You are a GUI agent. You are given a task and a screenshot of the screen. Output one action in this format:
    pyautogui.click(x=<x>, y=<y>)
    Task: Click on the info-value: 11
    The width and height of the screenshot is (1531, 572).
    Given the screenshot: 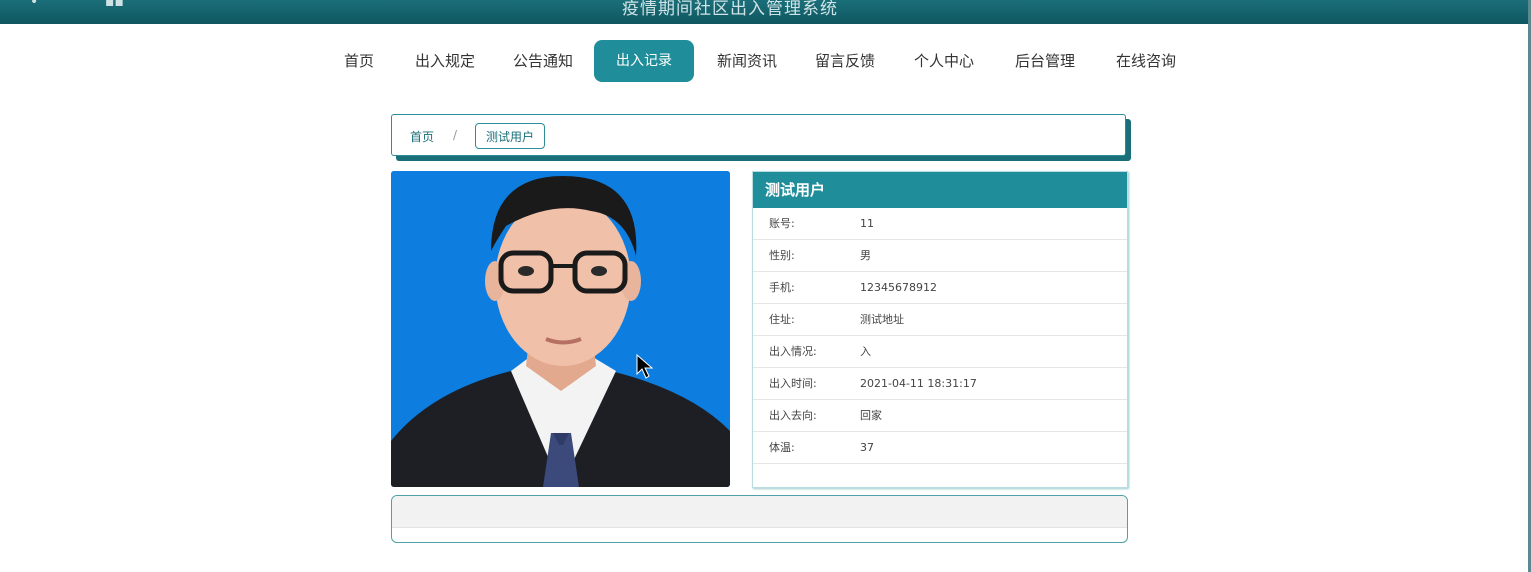 What is the action you would take?
    pyautogui.click(x=867, y=223)
    